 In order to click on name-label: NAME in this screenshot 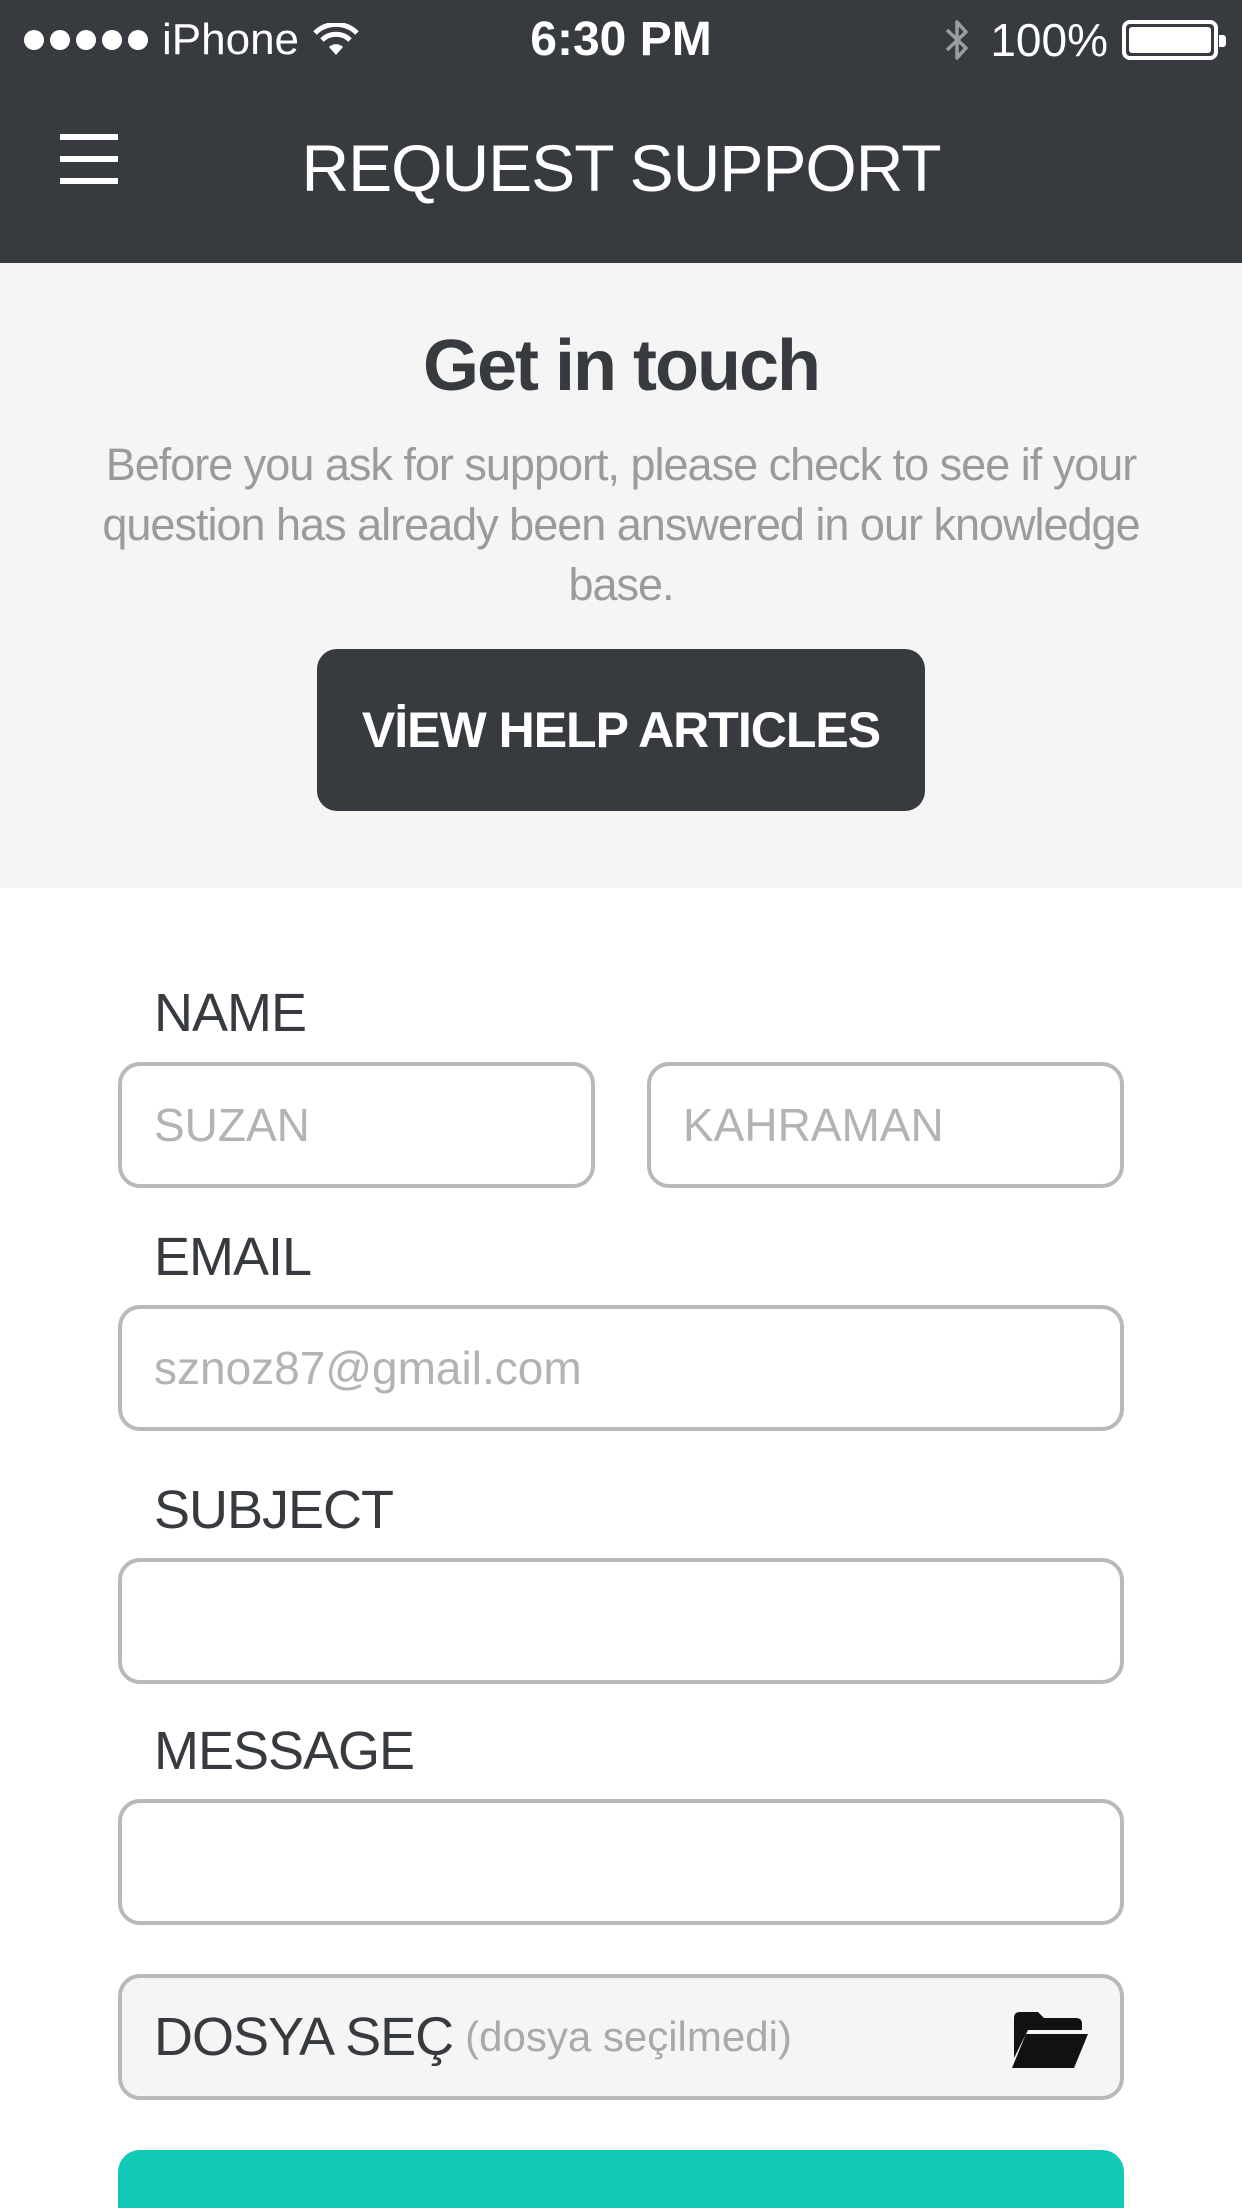, I will do `click(230, 1013)`.